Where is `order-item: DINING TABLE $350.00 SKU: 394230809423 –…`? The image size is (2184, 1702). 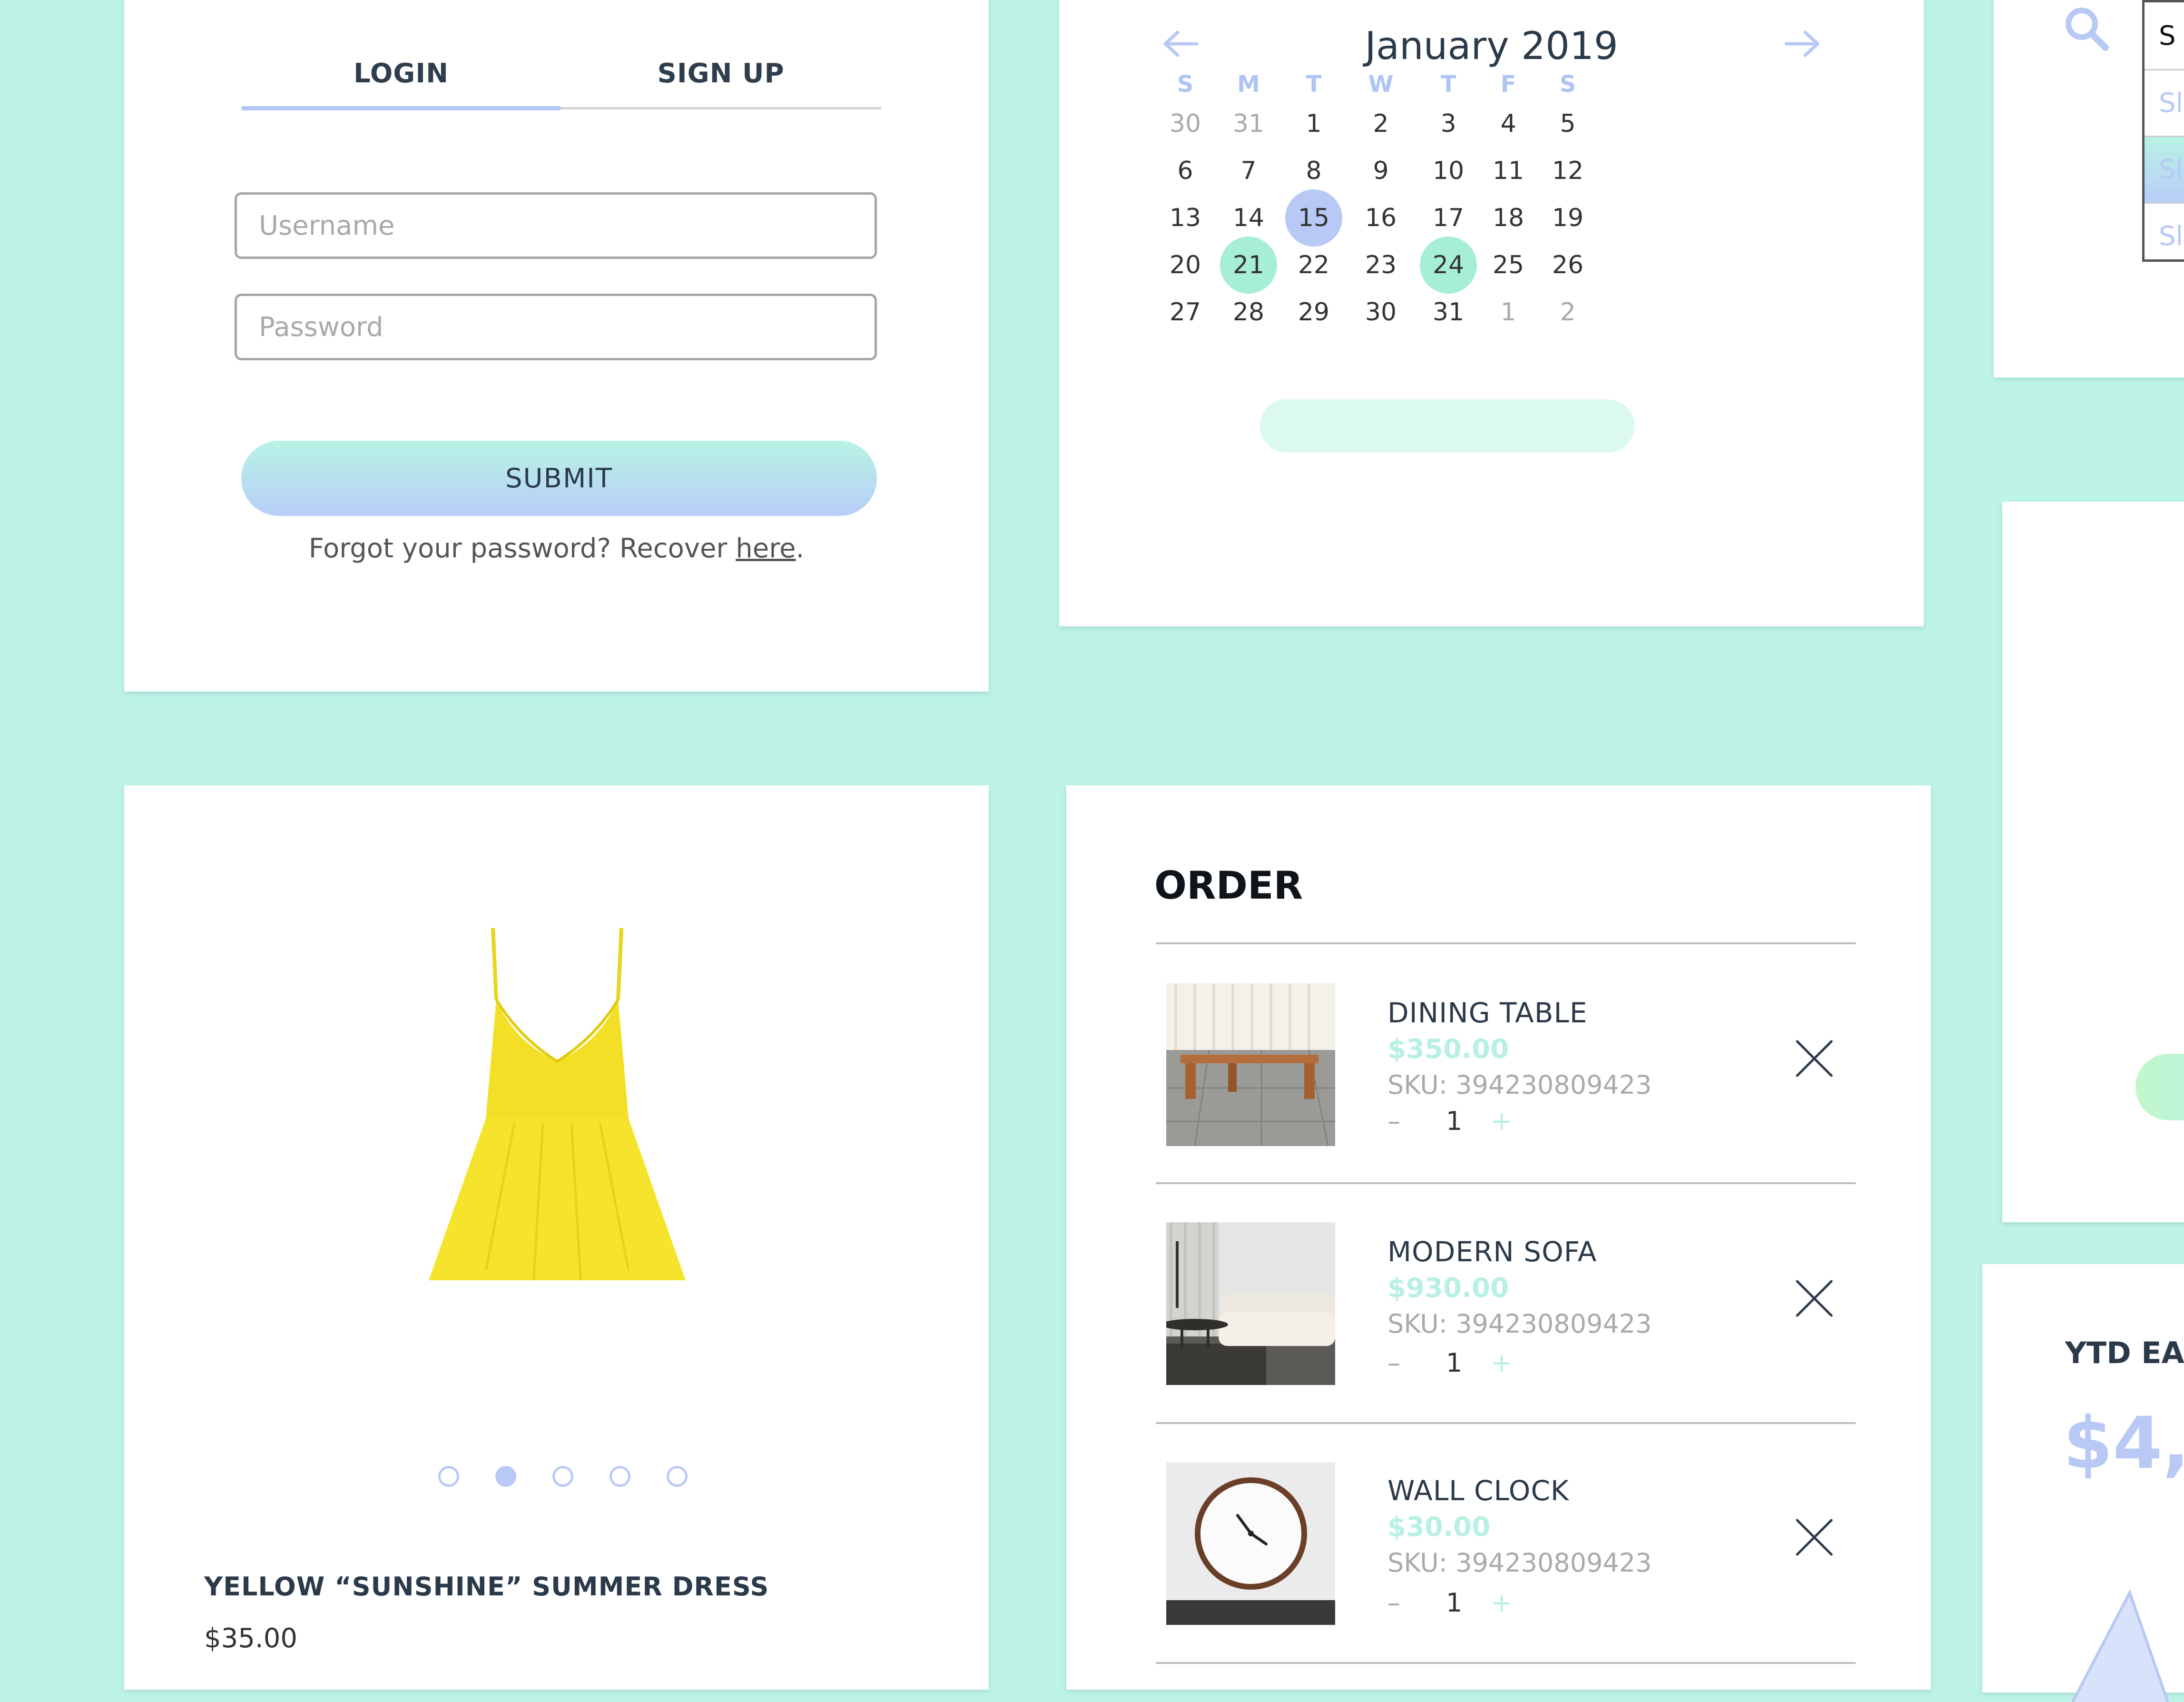
order-item: DINING TABLE $350.00 SKU: 394230809423 –… is located at coordinates (1506, 1063).